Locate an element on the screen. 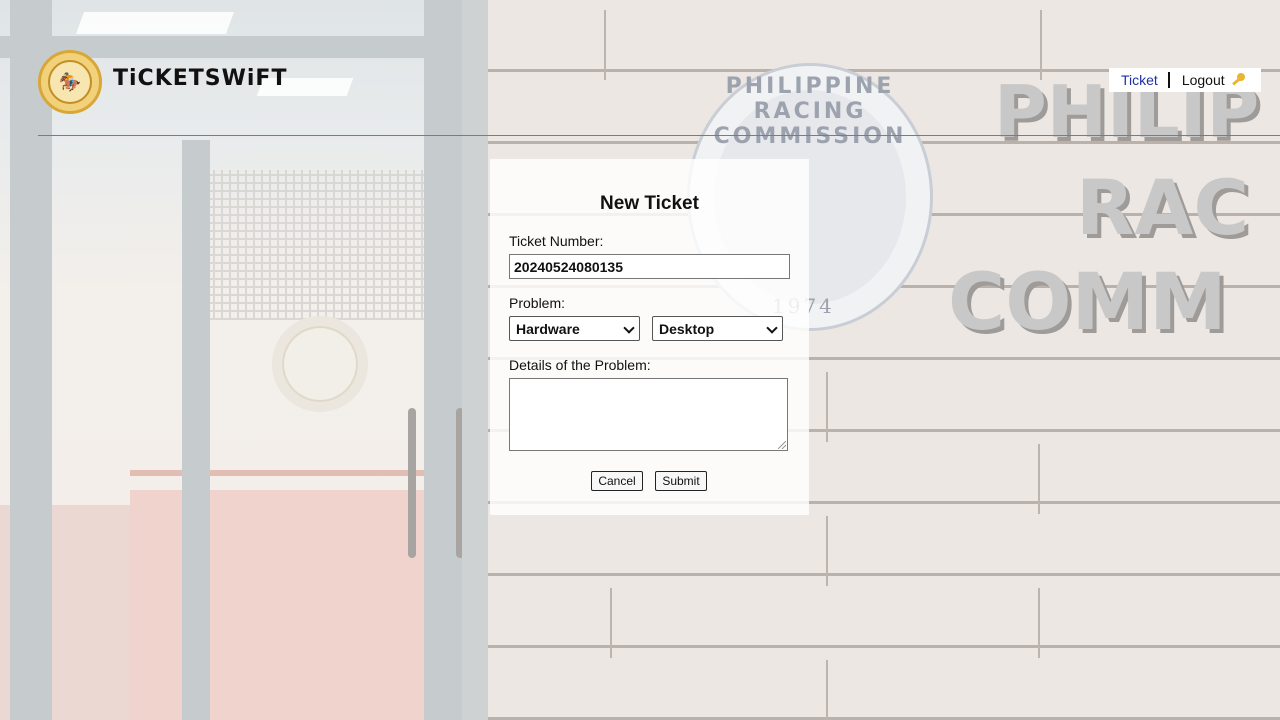 The height and width of the screenshot is (720, 1280). nav-logout-link: Logout is located at coordinates (1203, 80).